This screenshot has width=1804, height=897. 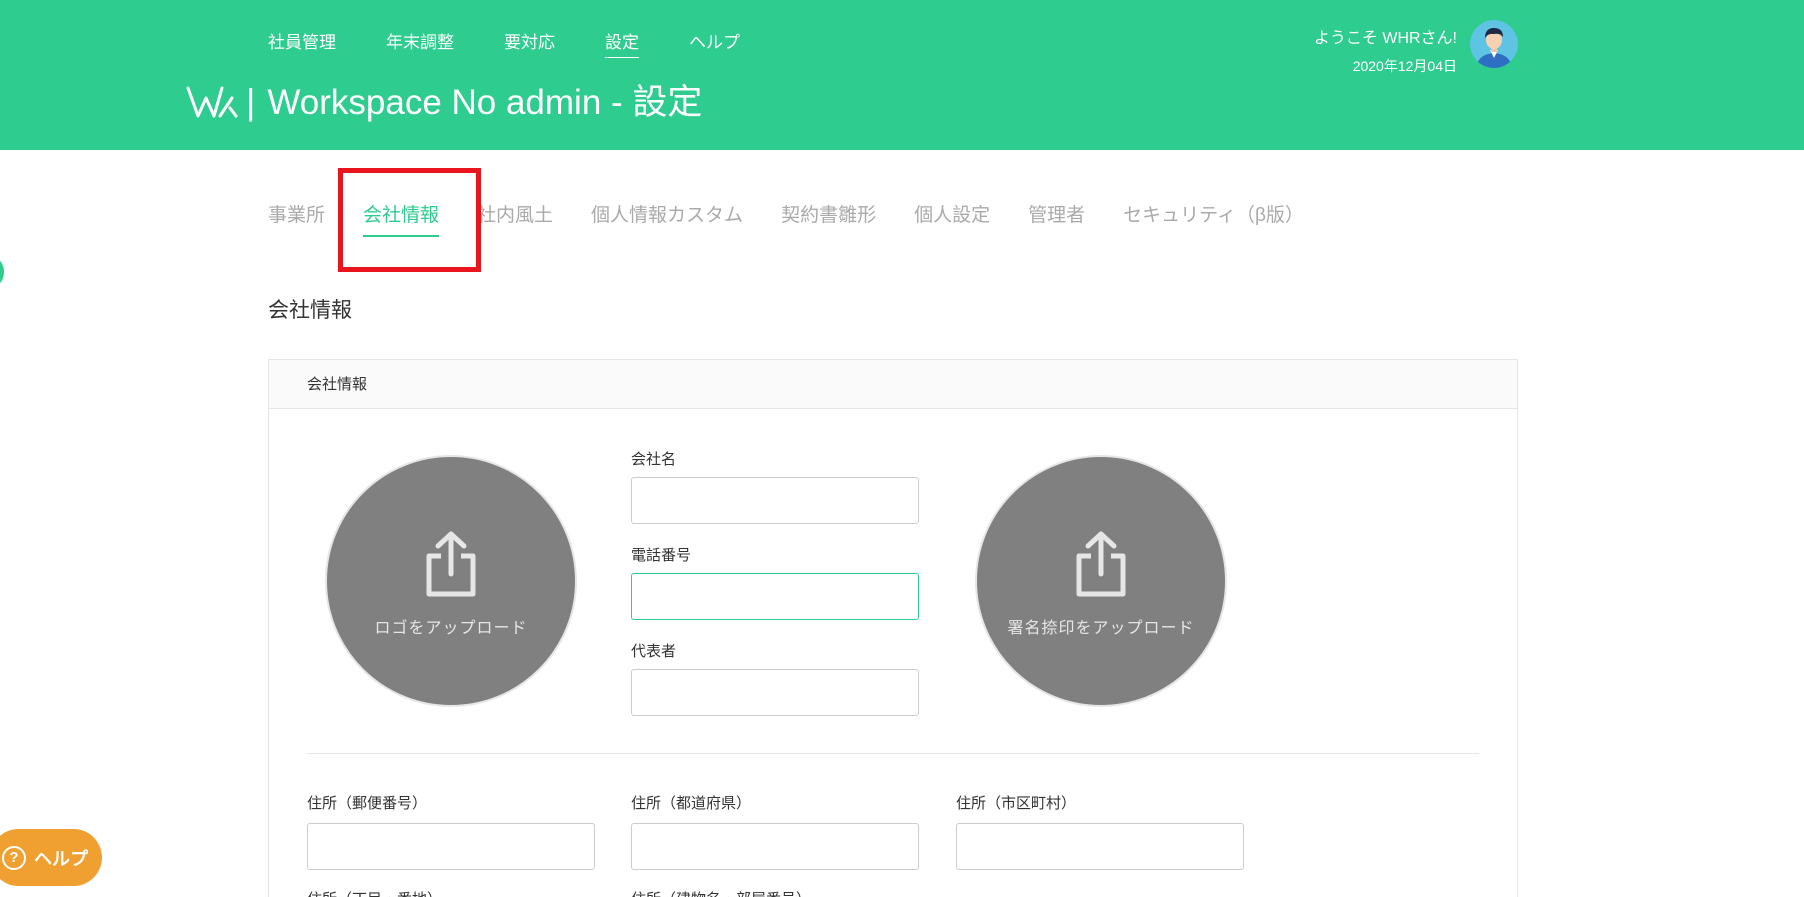 I want to click on nav-help: ヘルプ, so click(x=714, y=43).